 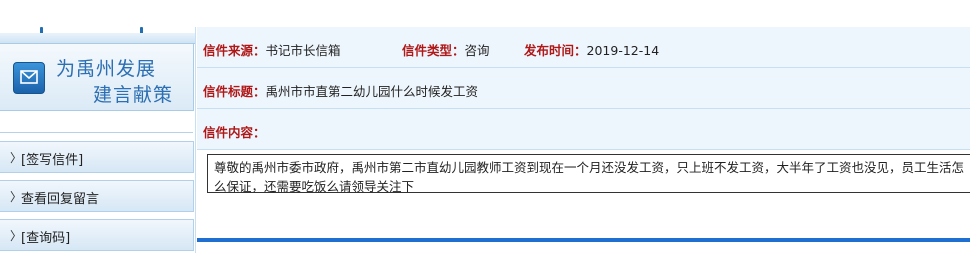 What do you see at coordinates (195, 140) in the screenshot?
I see `column-divider` at bounding box center [195, 140].